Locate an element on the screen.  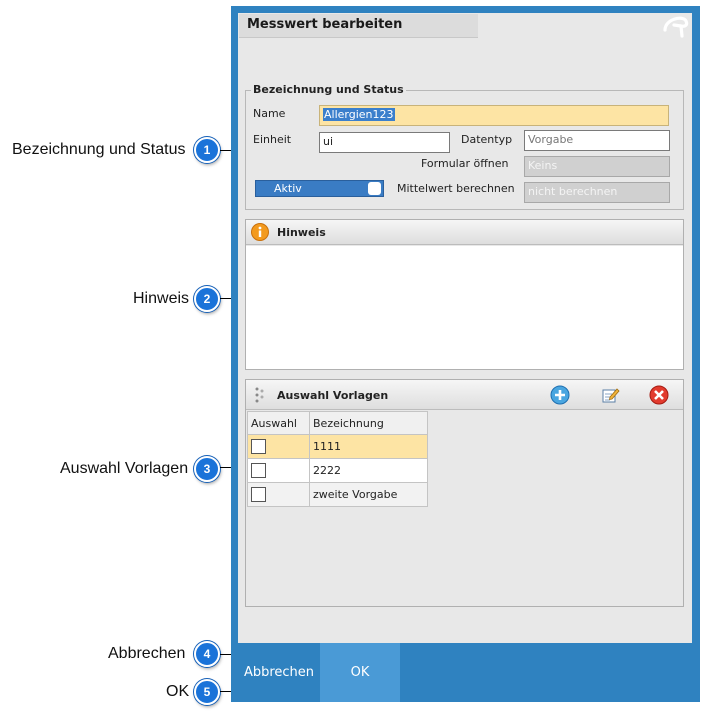
ok-button: OK is located at coordinates (360, 672).